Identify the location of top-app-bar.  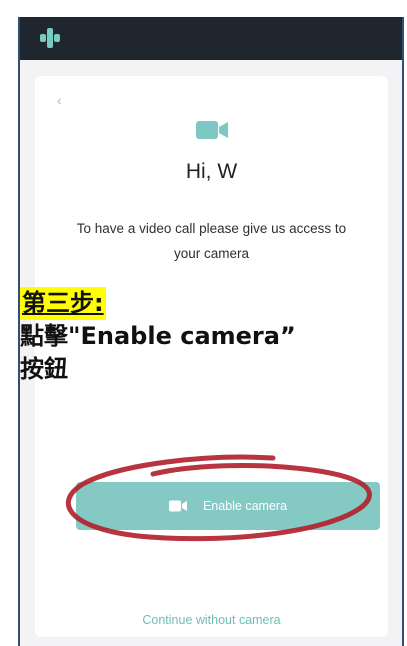
(211, 38).